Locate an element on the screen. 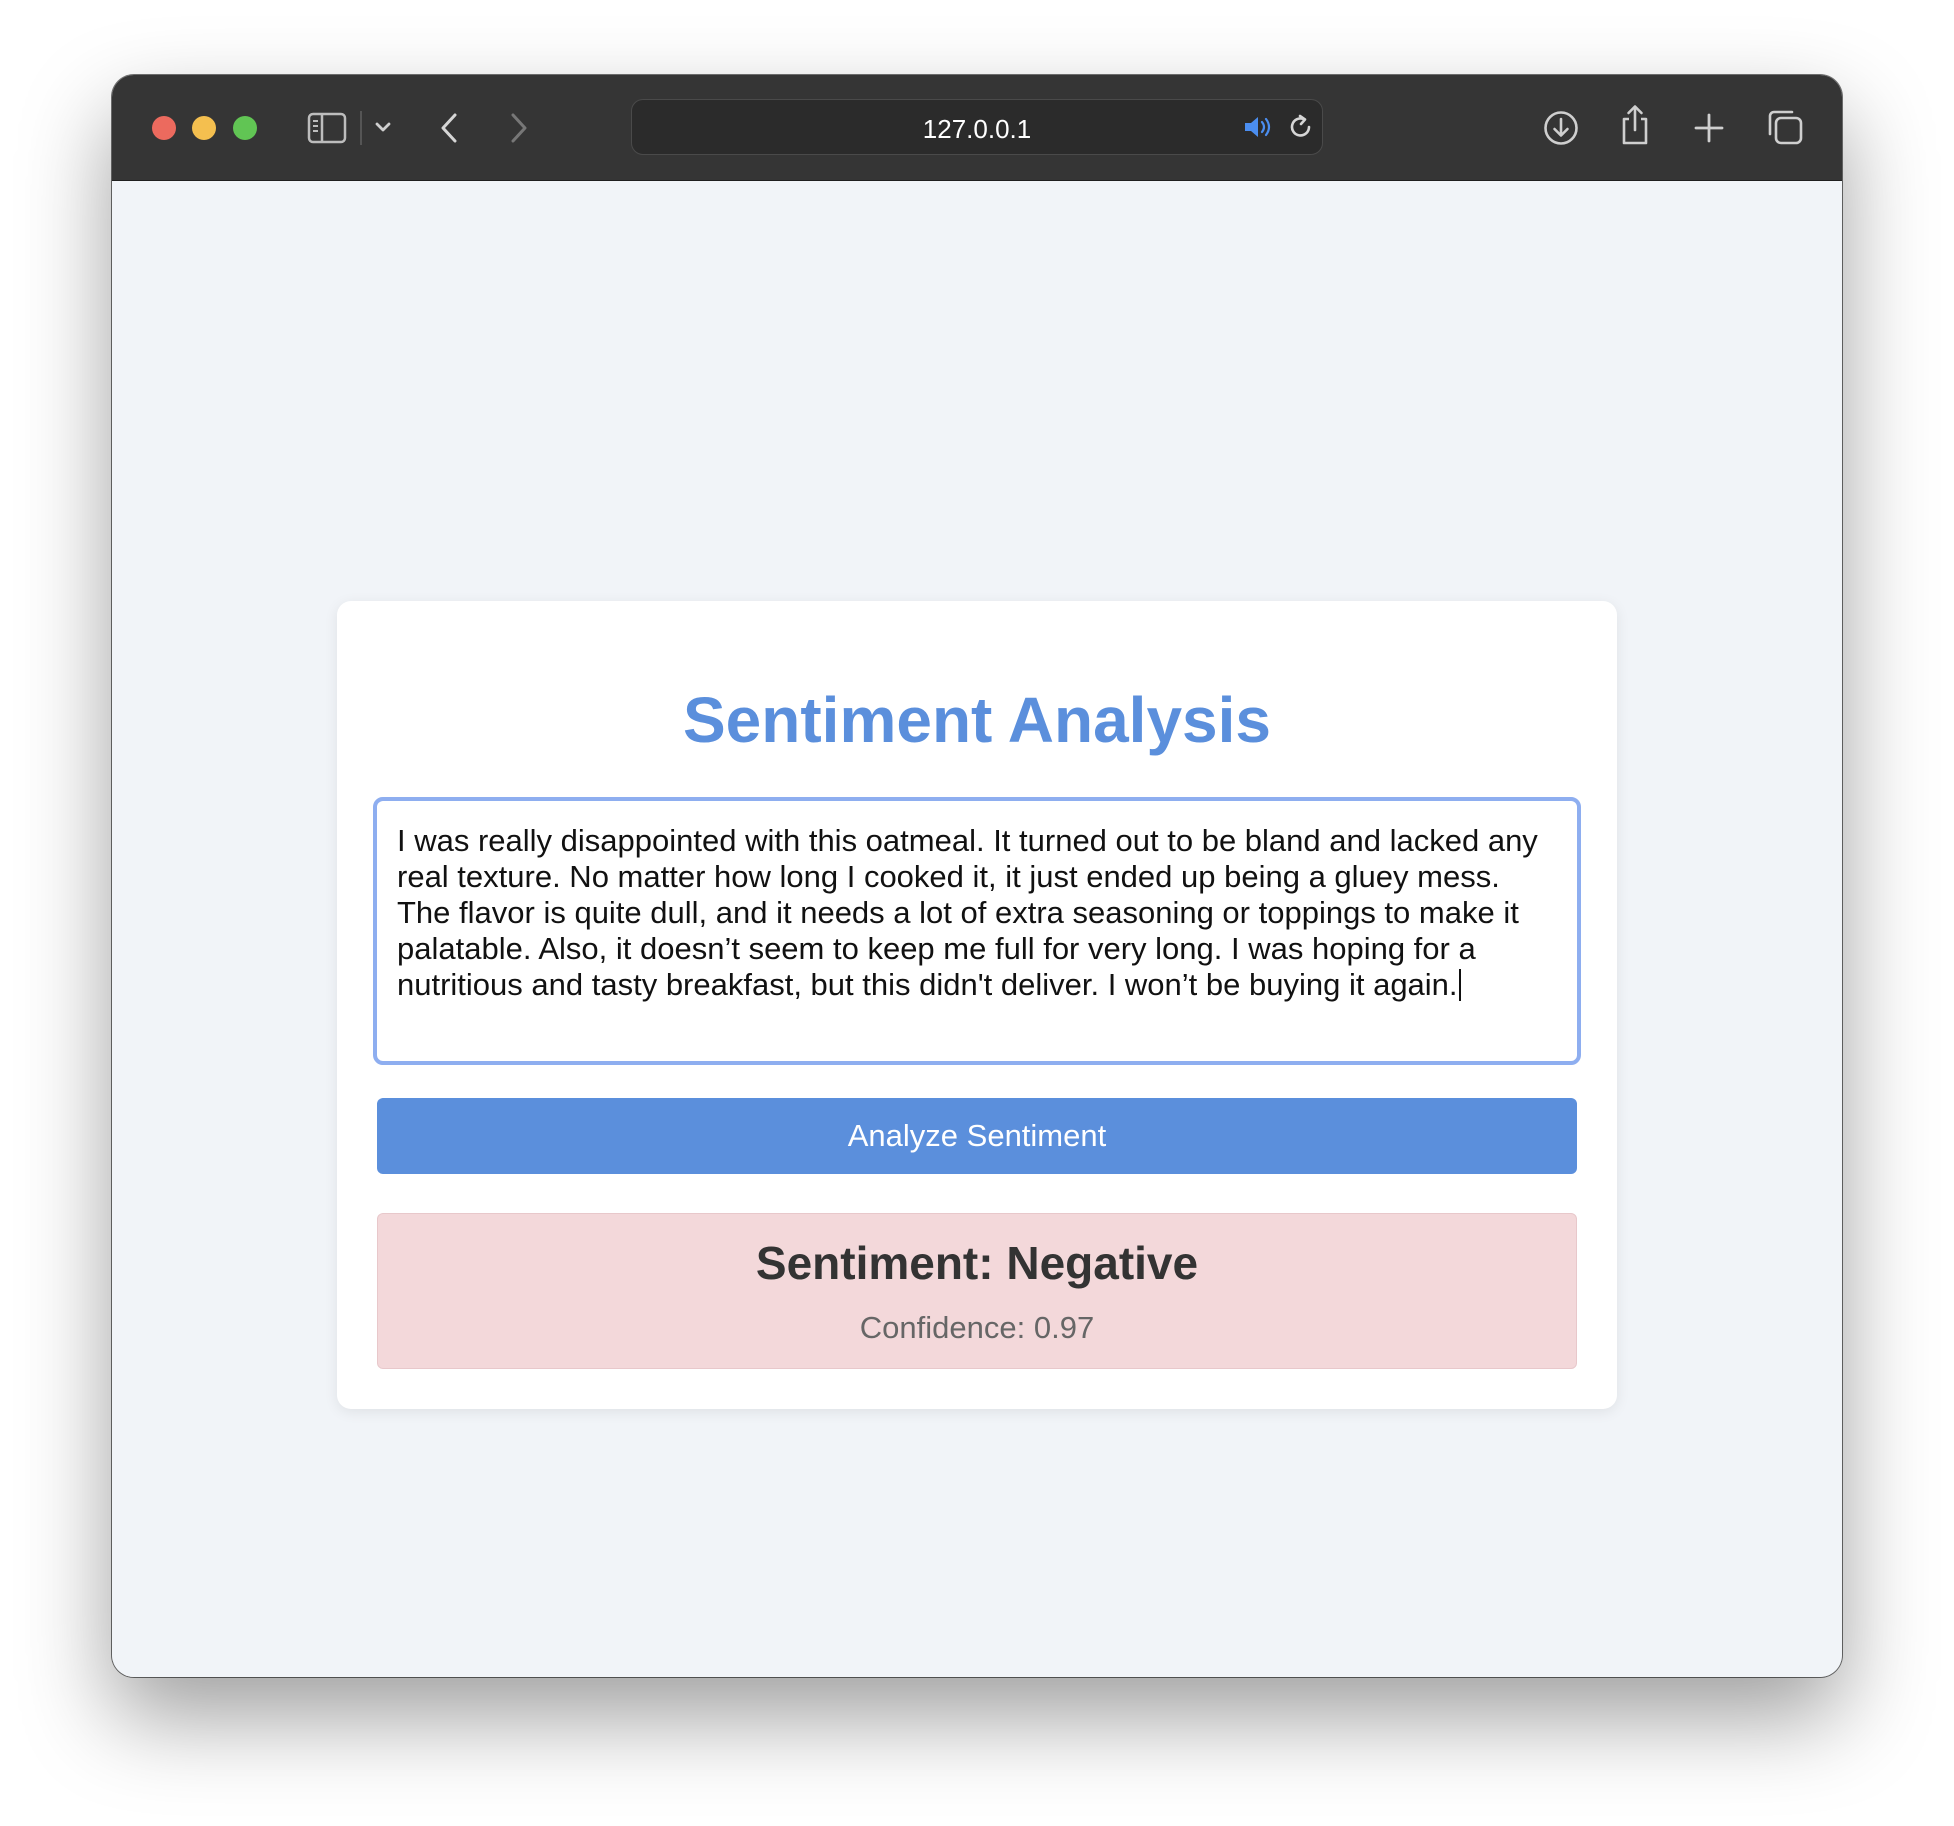 The width and height of the screenshot is (1954, 1826). url-text: 127.0.0.1 is located at coordinates (977, 129).